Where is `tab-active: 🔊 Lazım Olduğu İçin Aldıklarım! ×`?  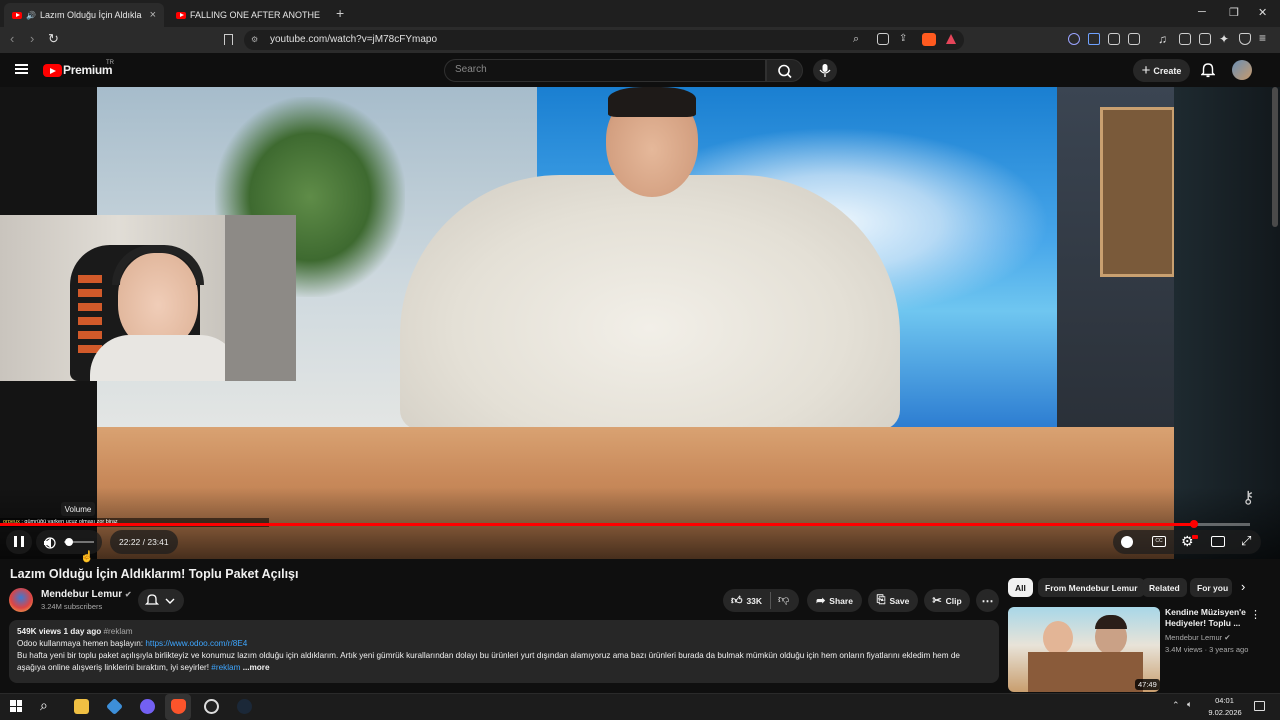 tab-active: 🔊 Lazım Olduğu İçin Aldıklarım! × is located at coordinates (84, 15).